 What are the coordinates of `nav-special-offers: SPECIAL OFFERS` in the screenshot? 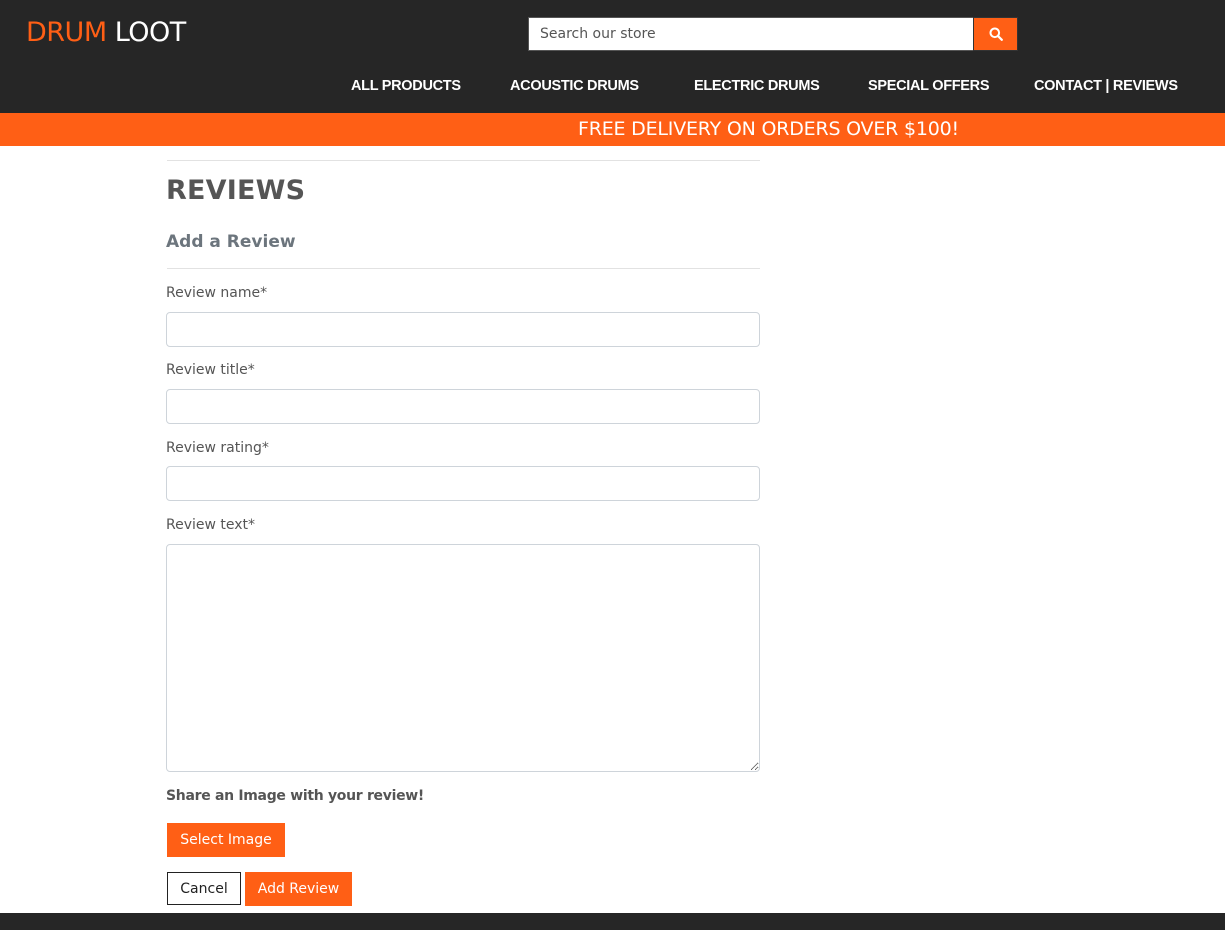 It's located at (929, 86).